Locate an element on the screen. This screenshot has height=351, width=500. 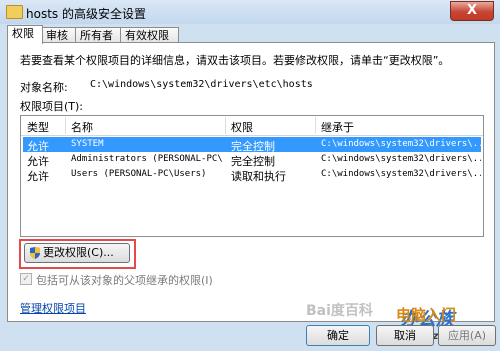
list-header: 类型 名称 权限 继承于 is located at coordinates (252, 126).